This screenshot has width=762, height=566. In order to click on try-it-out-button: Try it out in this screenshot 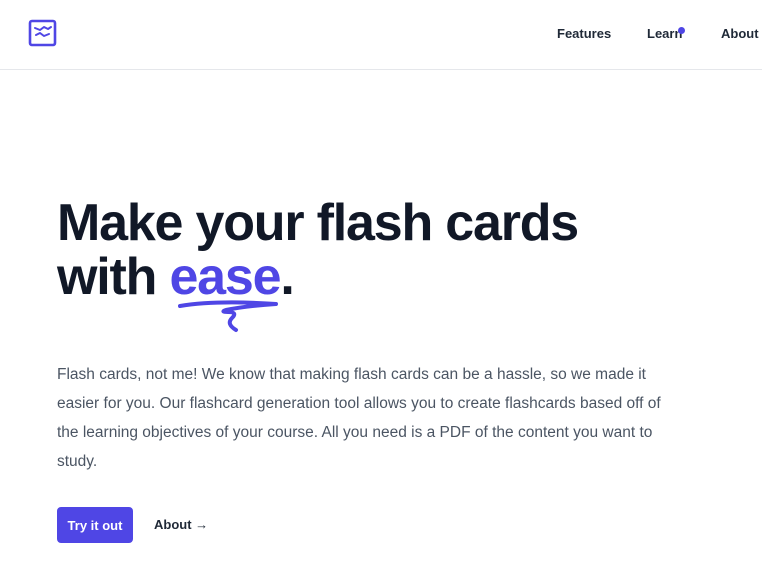, I will do `click(95, 525)`.